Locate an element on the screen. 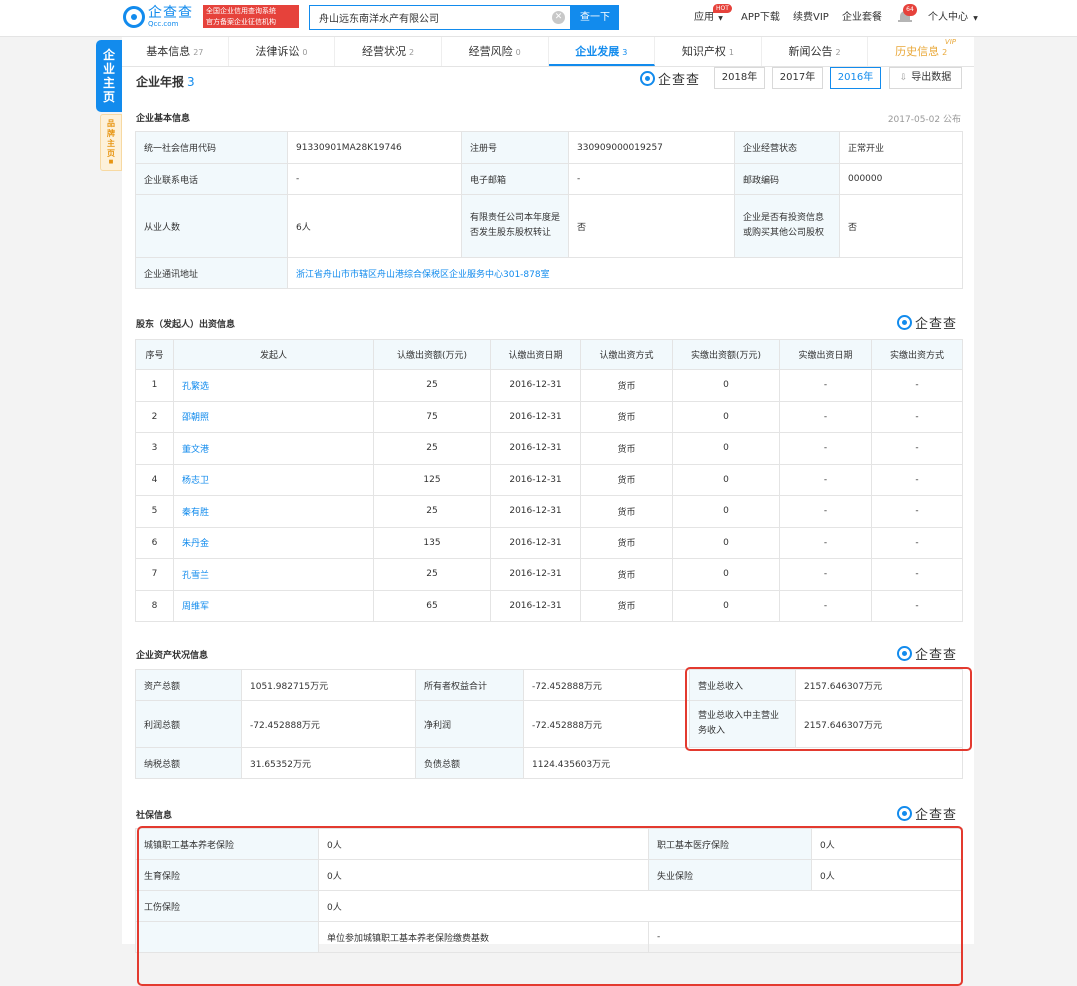 This screenshot has height=986, width=1077. search-button: 查一下 is located at coordinates (595, 17).